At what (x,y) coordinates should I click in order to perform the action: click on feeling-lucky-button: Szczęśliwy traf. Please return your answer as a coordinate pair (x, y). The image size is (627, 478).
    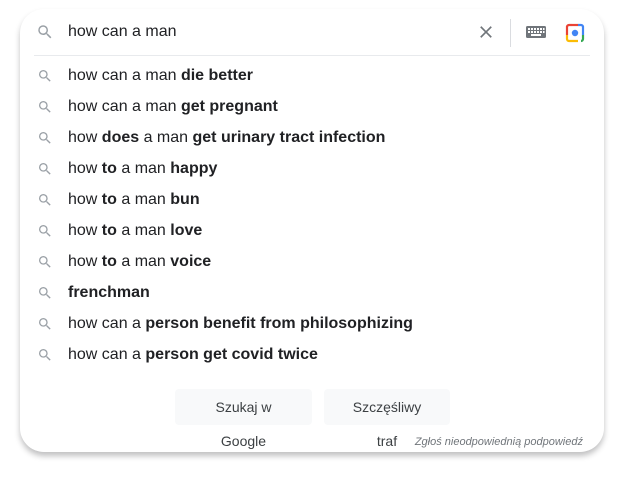
    Looking at the image, I should click on (387, 419).